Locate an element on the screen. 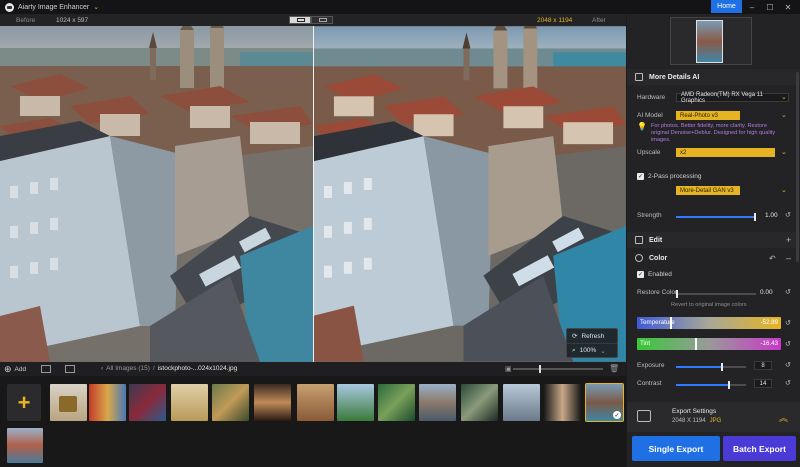 This screenshot has height=467, width=800. export-settings-title: Export Settings is located at coordinates (694, 411).